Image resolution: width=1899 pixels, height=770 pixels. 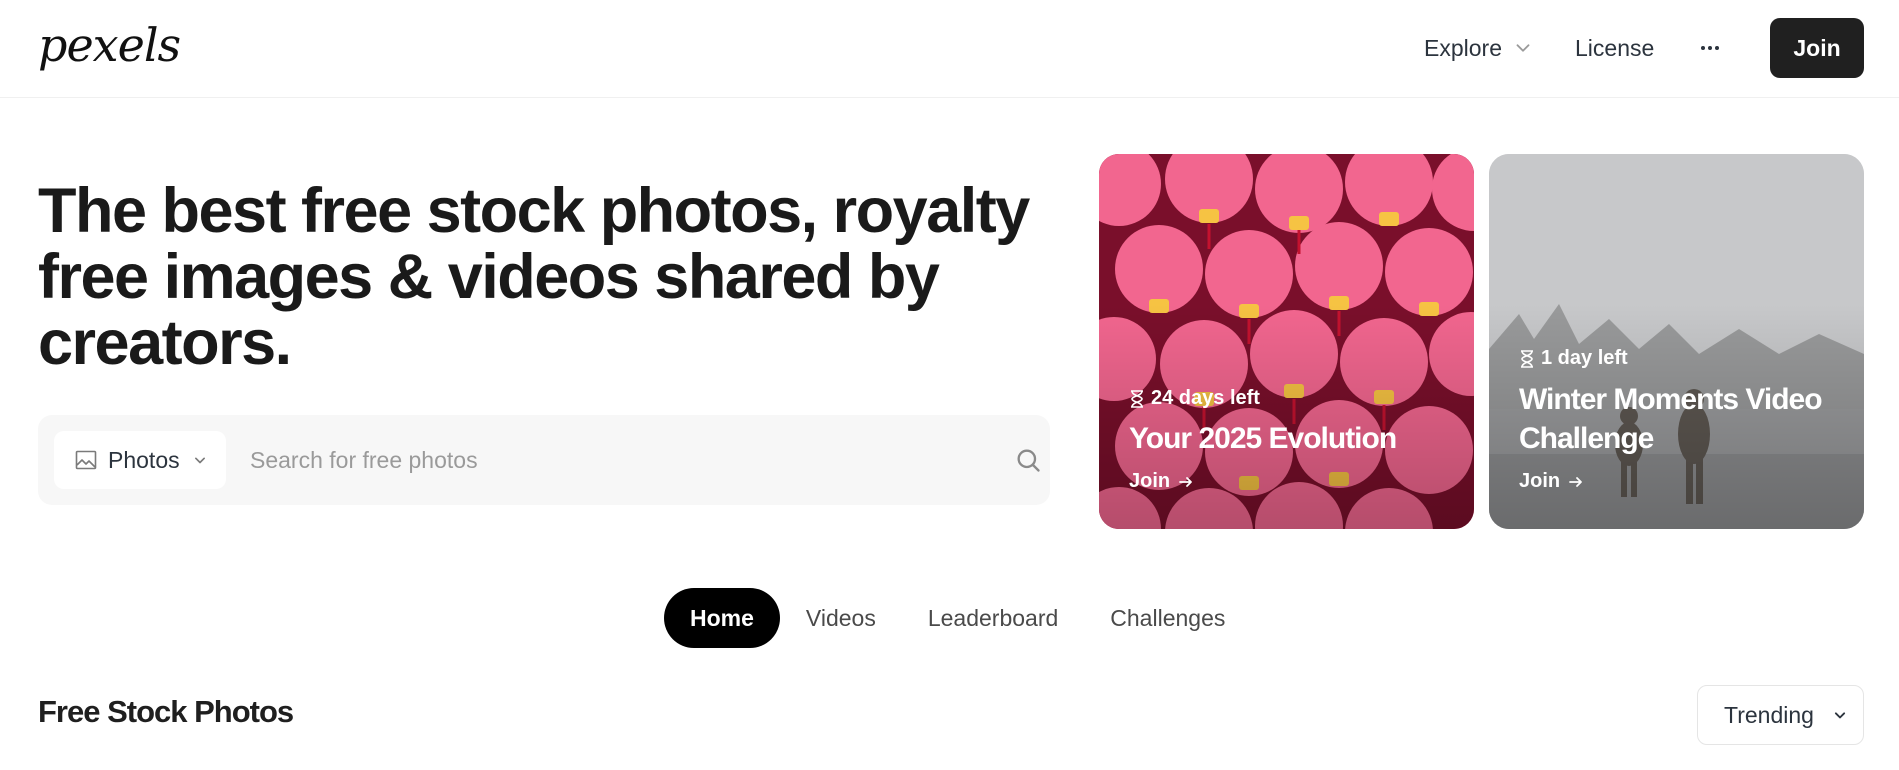 I want to click on tab-home: Home, so click(x=722, y=618).